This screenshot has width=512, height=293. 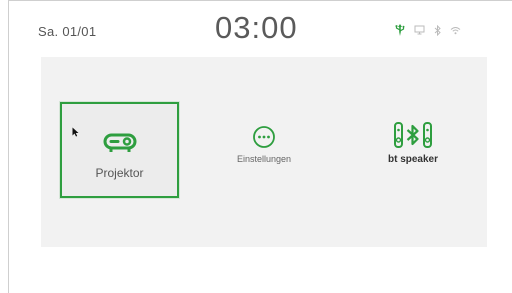 What do you see at coordinates (400, 30) in the screenshot?
I see `usb-icon` at bounding box center [400, 30].